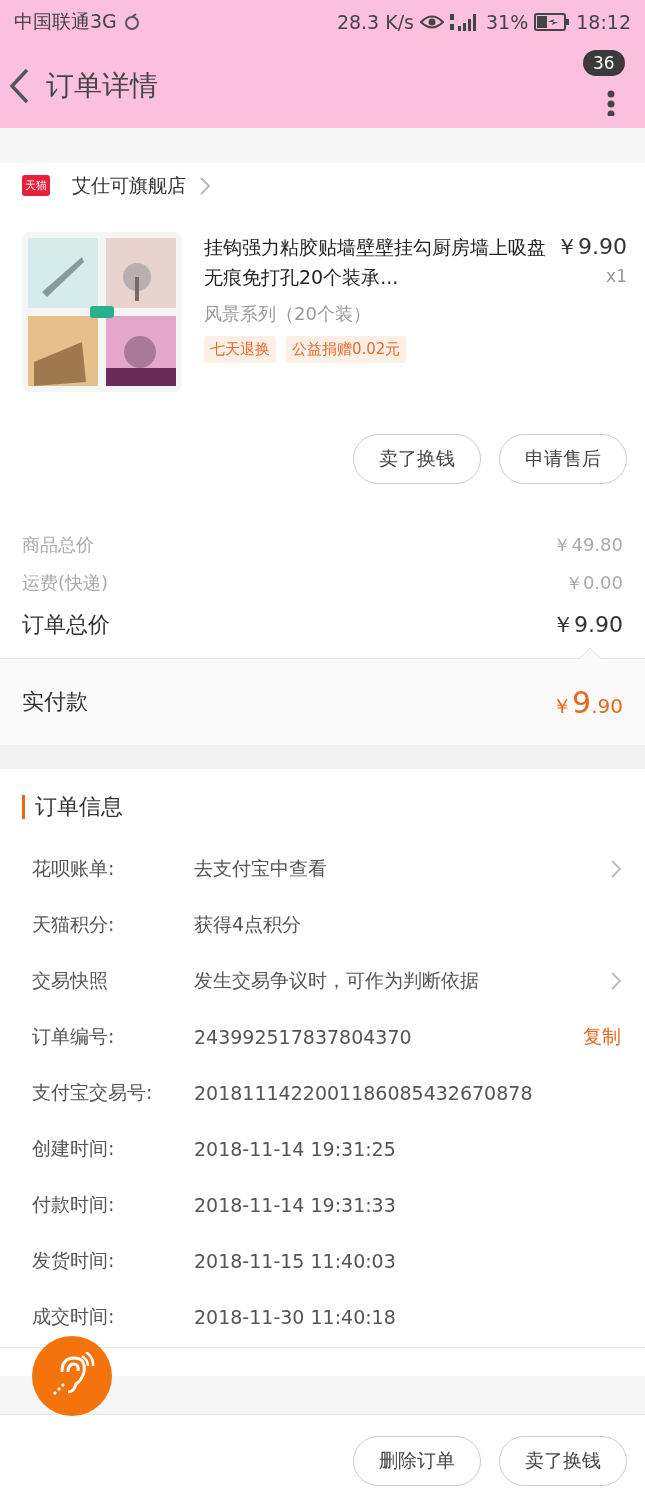  I want to click on service-tag: 公益捐赠0.02元, so click(346, 349).